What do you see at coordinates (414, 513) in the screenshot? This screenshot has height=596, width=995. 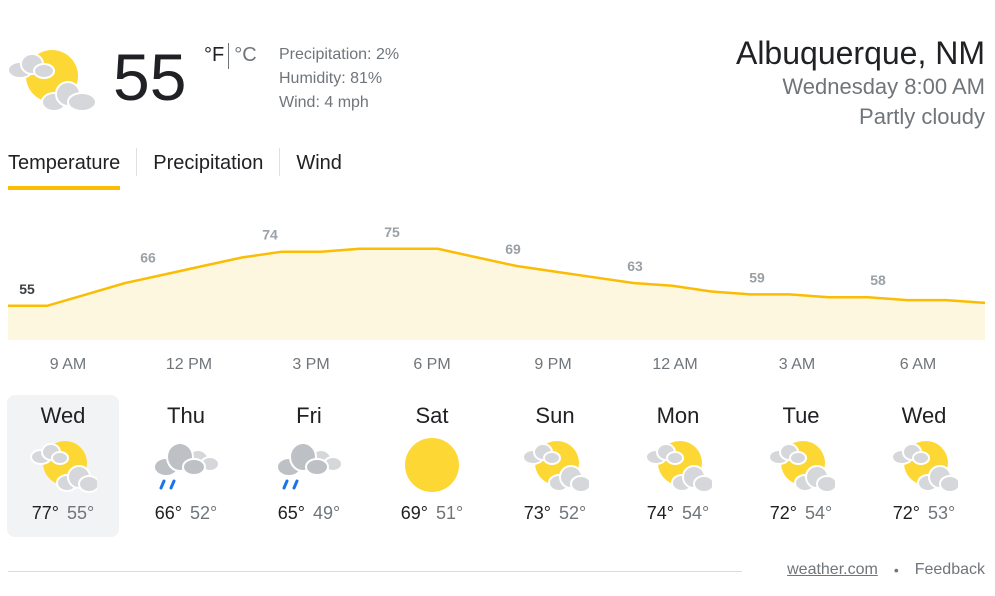 I see `high-temp: 69°` at bounding box center [414, 513].